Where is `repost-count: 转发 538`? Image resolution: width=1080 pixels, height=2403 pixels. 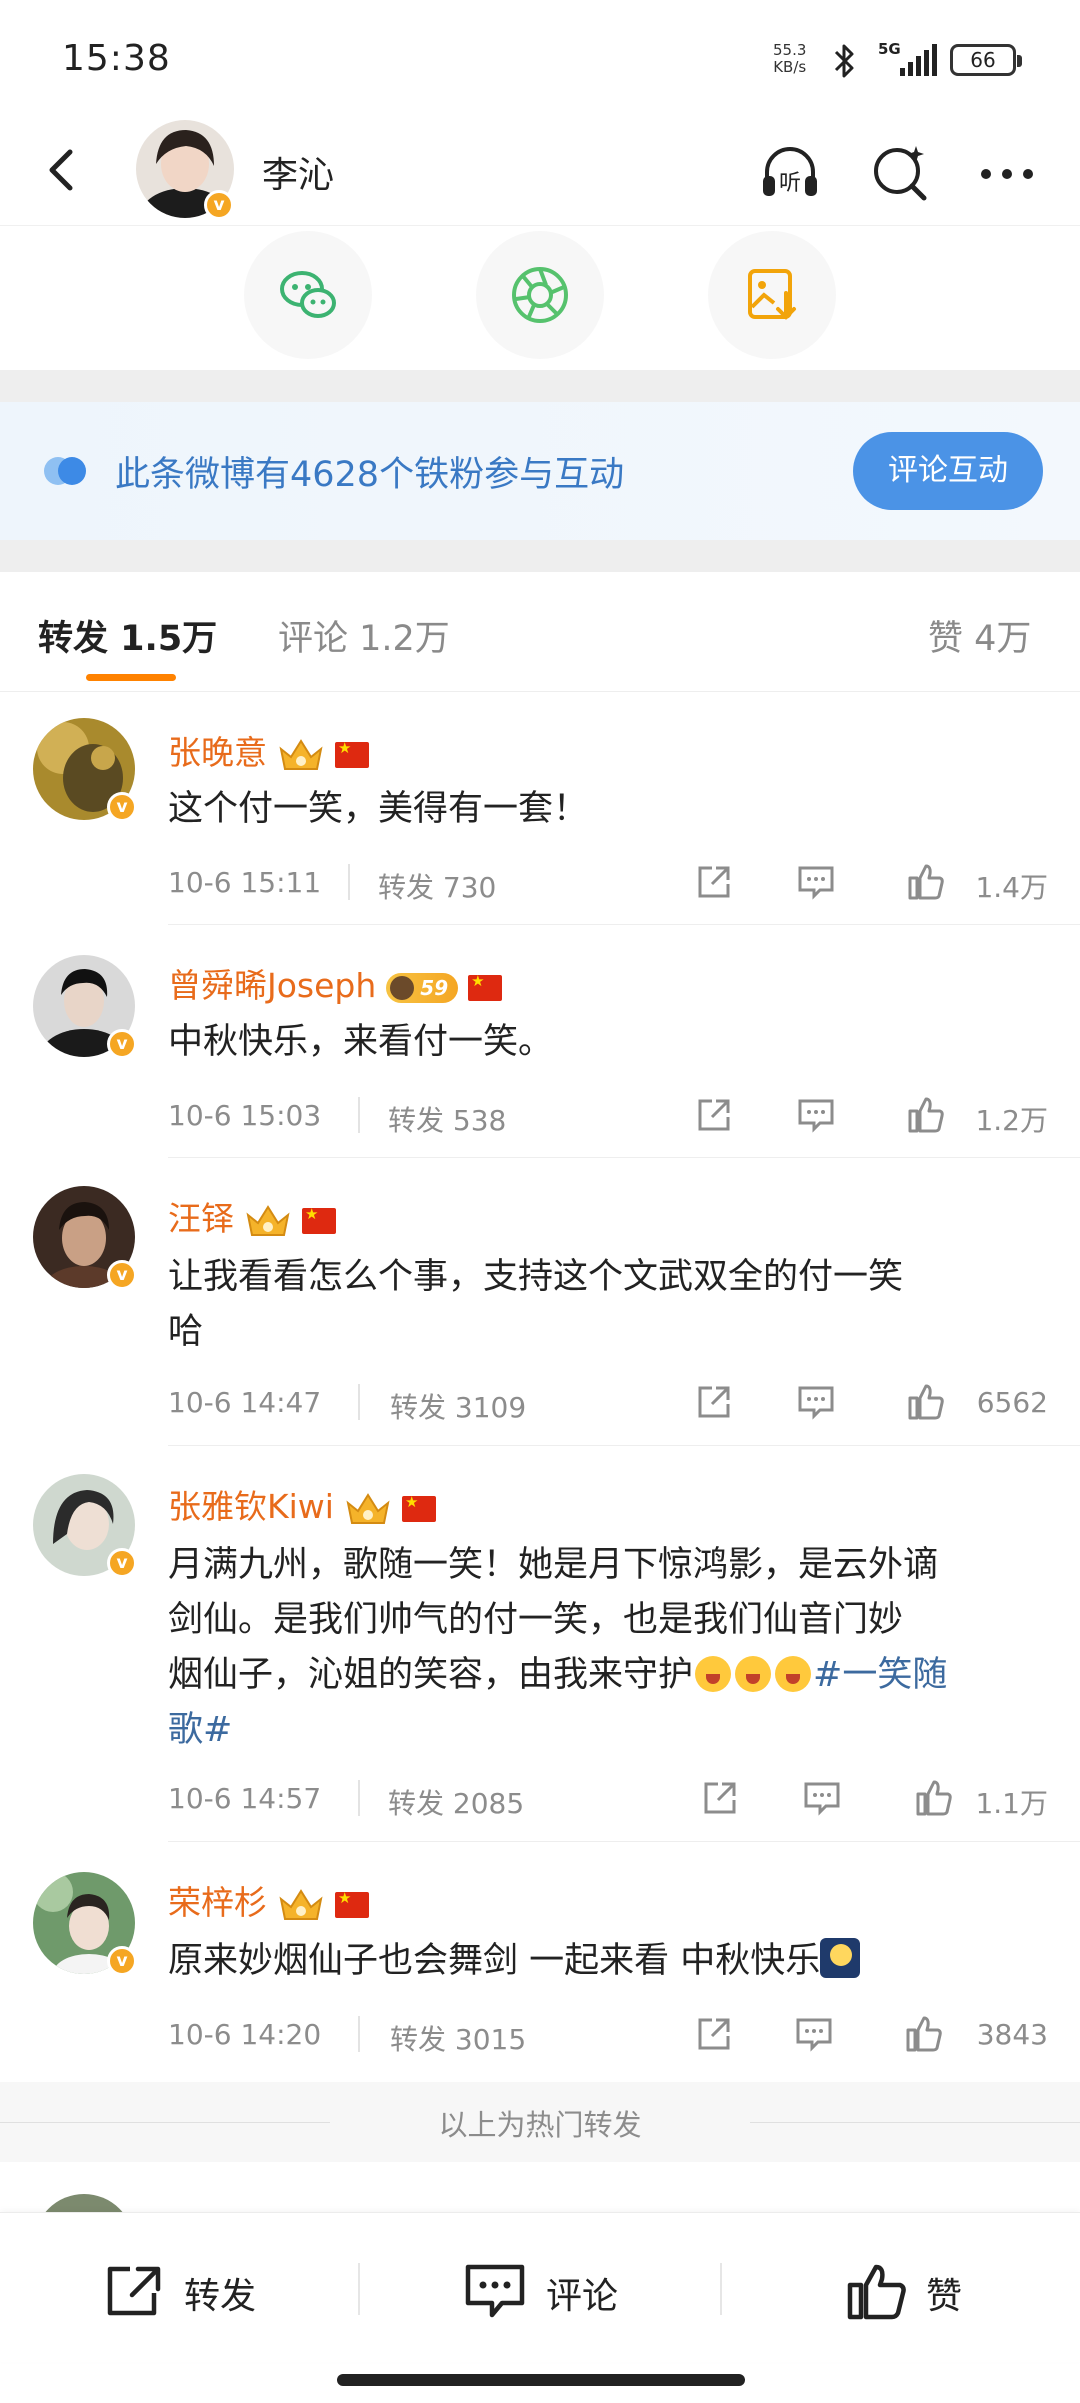
repost-count: 转发 538 is located at coordinates (447, 1119).